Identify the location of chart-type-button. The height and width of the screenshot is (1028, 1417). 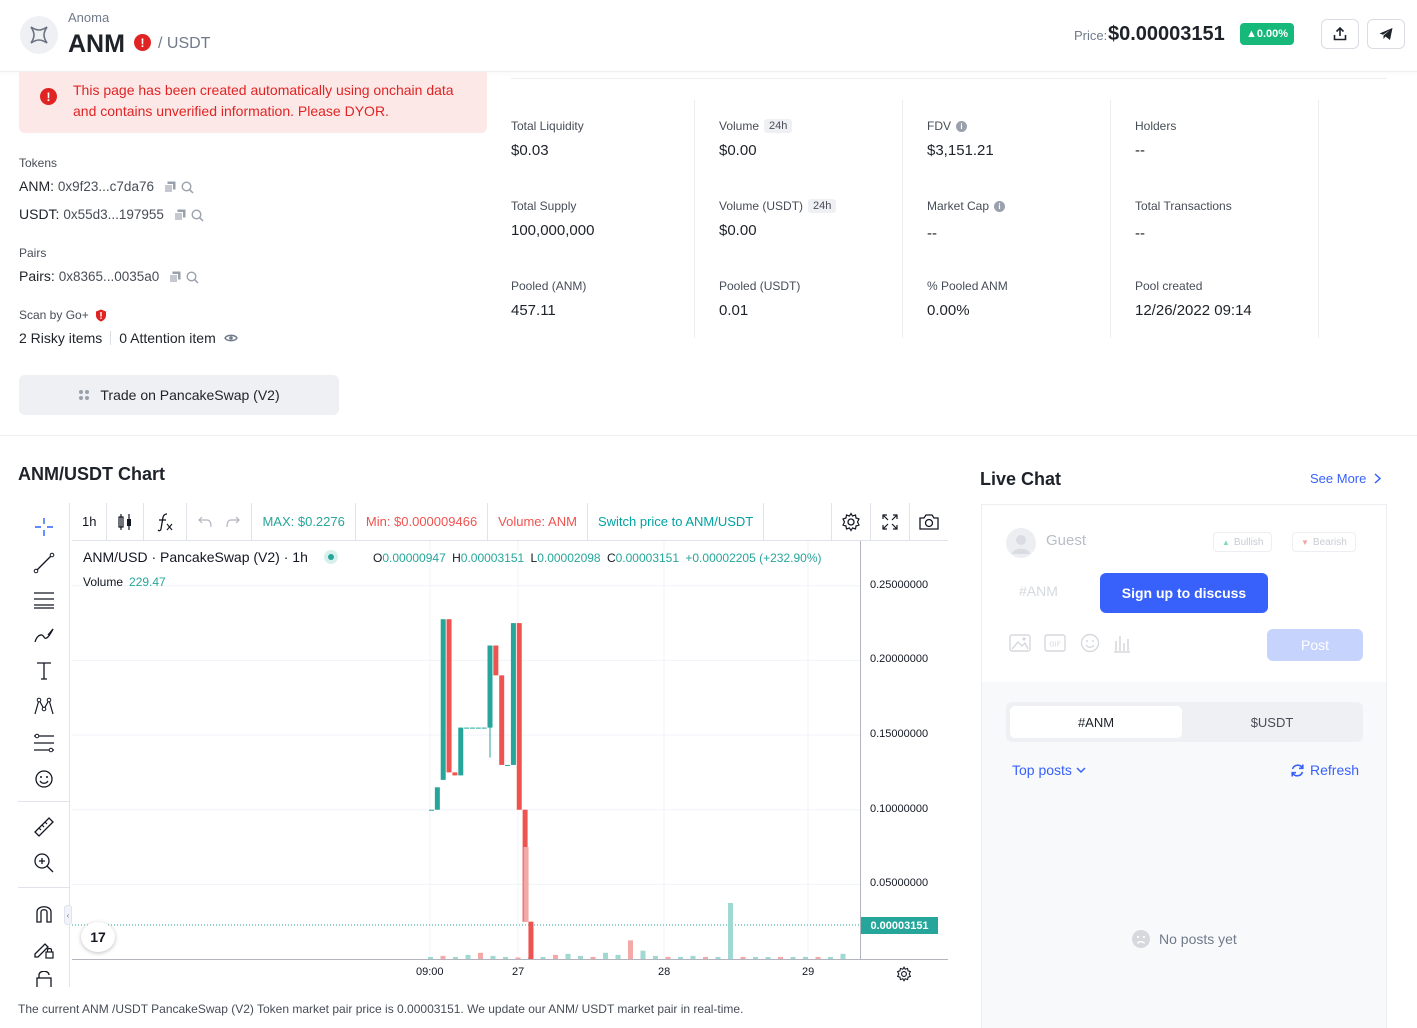
(126, 521).